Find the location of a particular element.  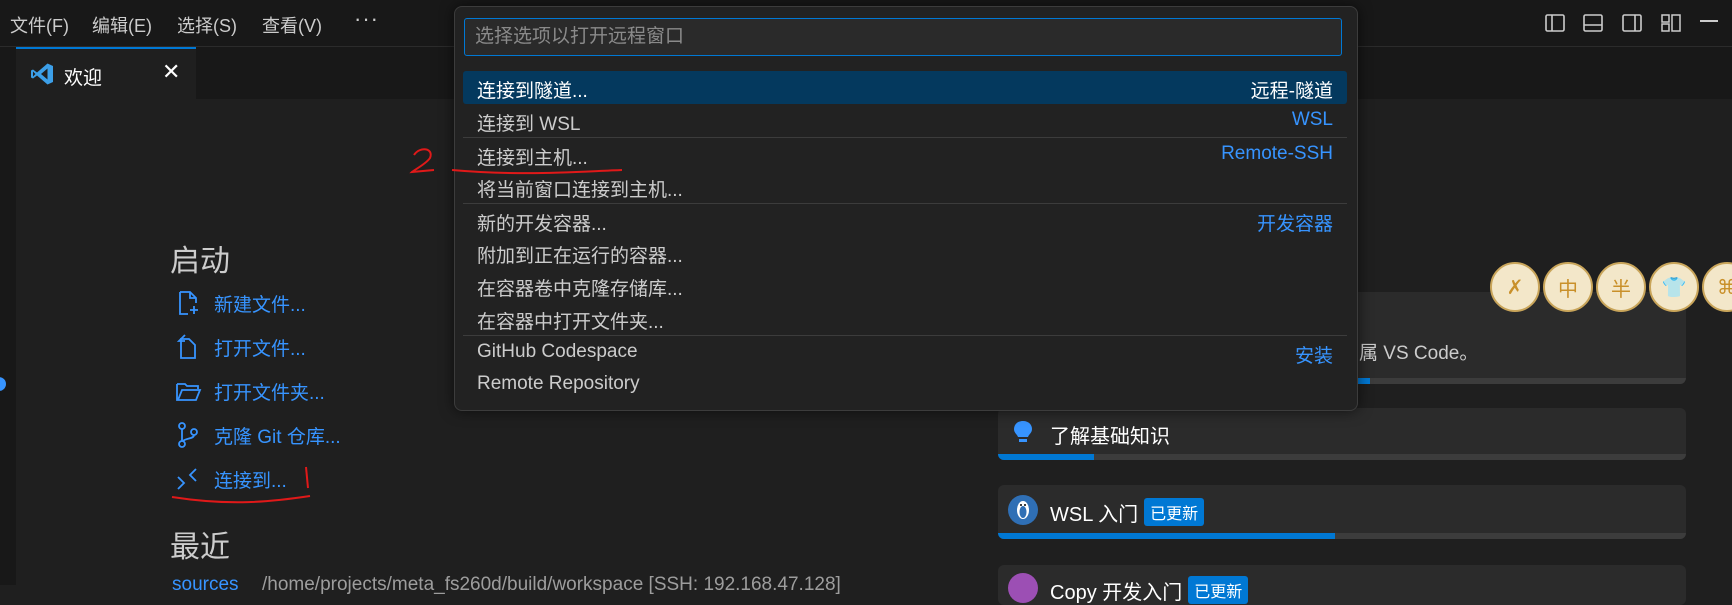

toggle-secondary-sidebar-icon is located at coordinates (1632, 23).